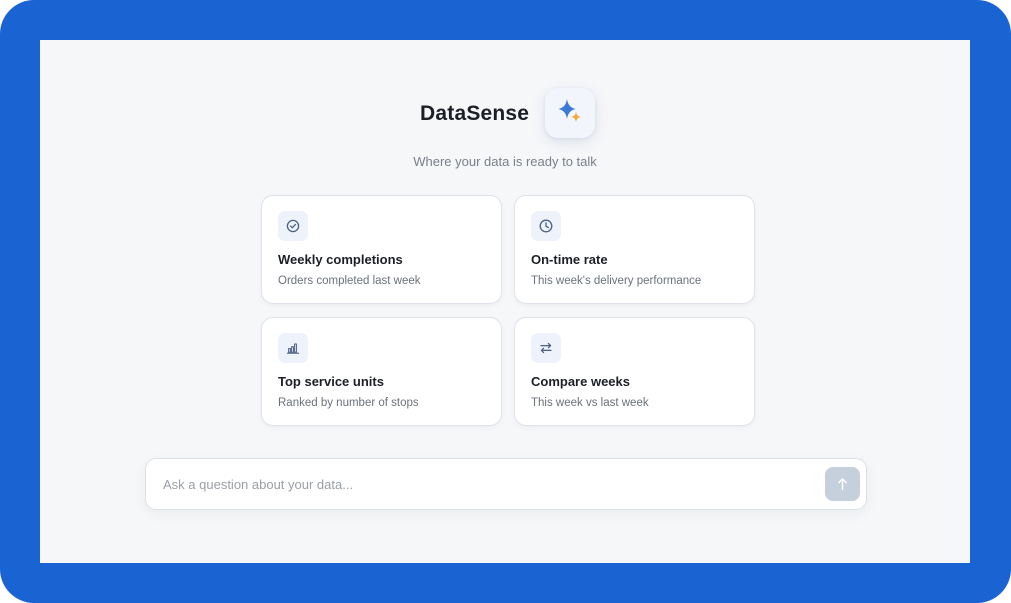  I want to click on ask-bar, so click(506, 484).